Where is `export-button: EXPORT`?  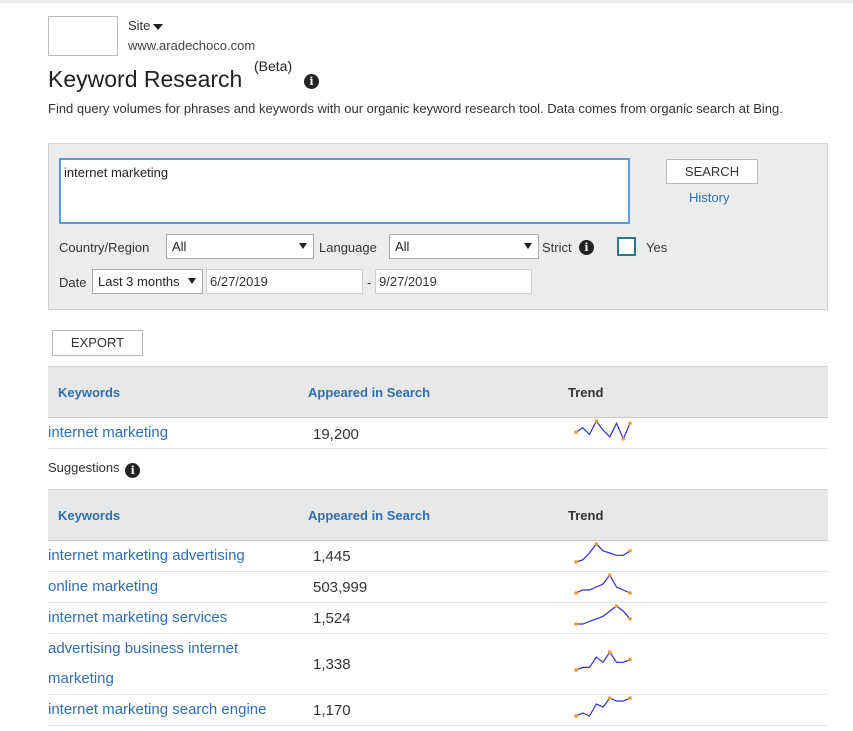 export-button: EXPORT is located at coordinates (97, 343).